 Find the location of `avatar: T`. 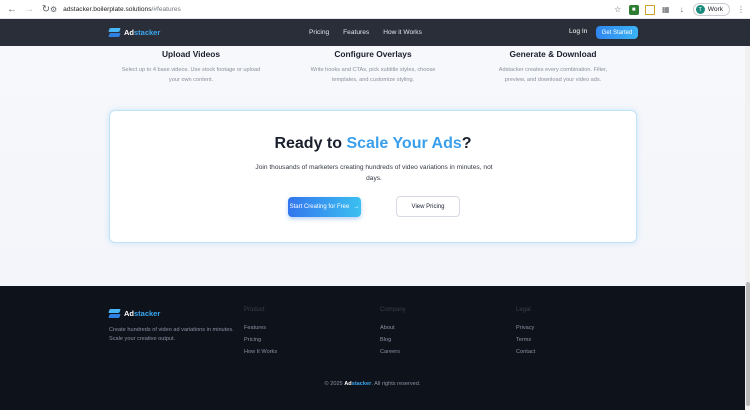

avatar: T is located at coordinates (700, 9).